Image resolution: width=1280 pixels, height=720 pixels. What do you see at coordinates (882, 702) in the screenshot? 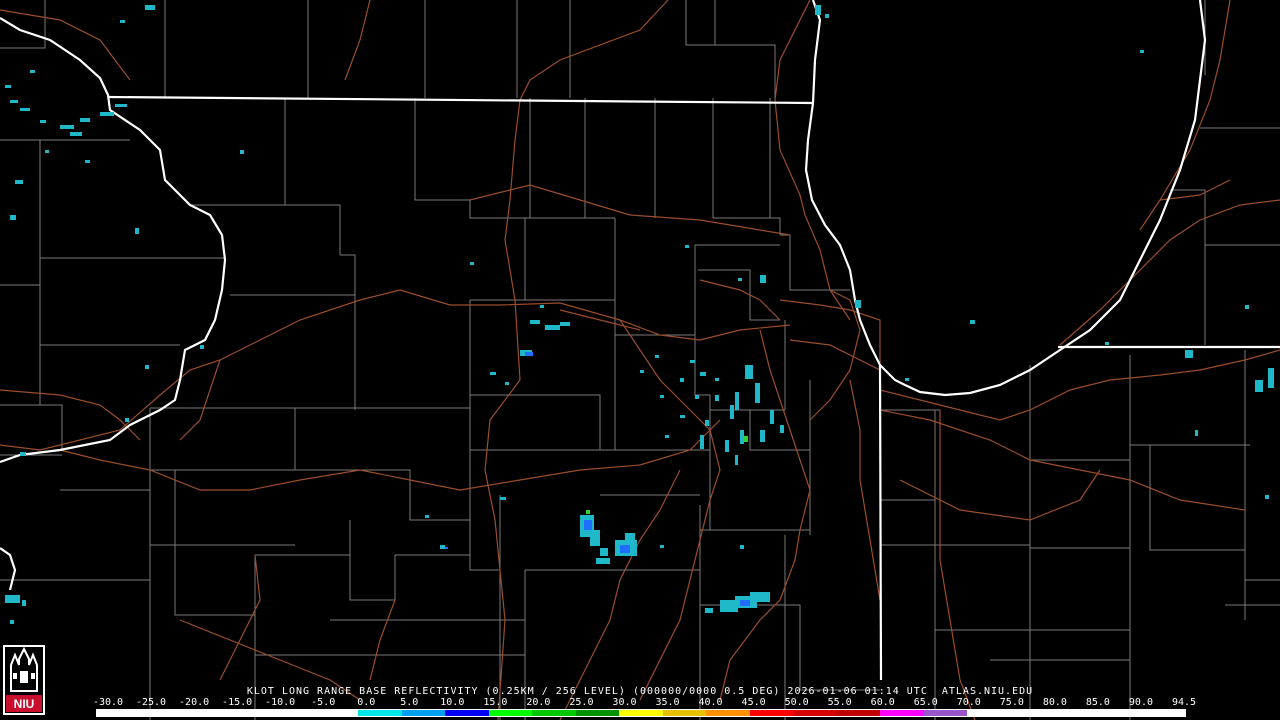
I see `colorscale-tick-label: 60.0` at bounding box center [882, 702].